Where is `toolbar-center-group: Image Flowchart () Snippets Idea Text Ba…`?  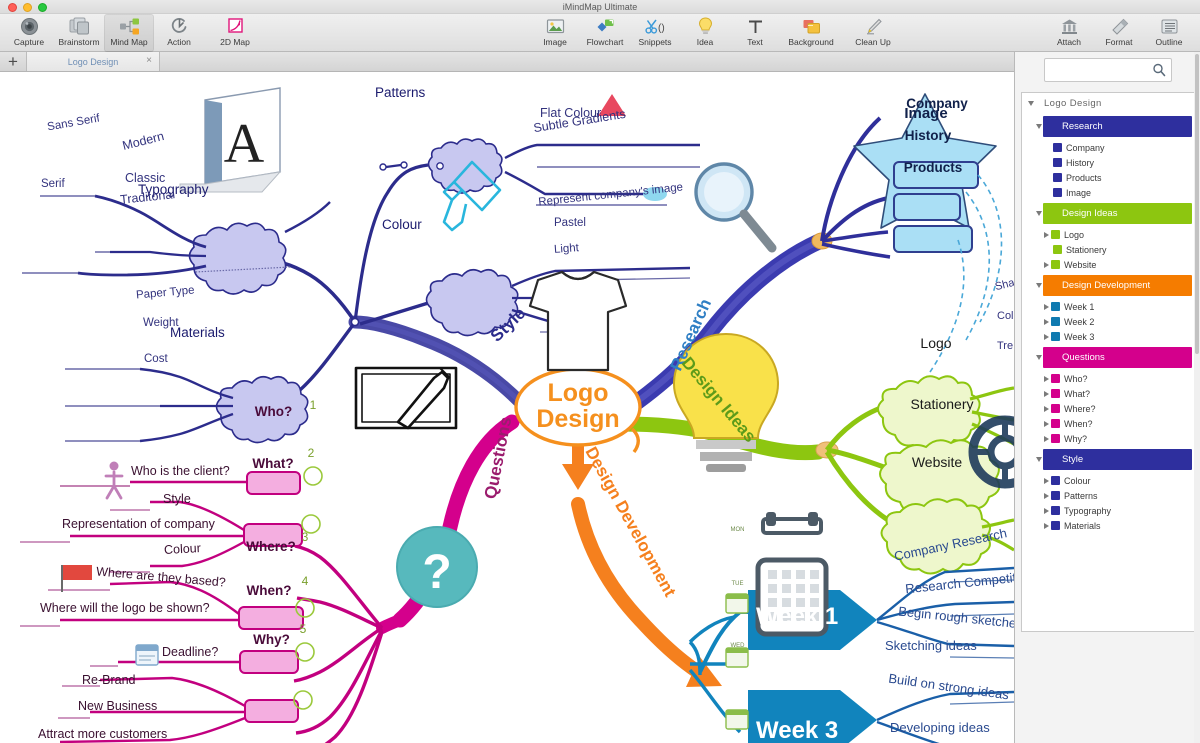
toolbar-center-group: Image Flowchart () Snippets Idea Text Ba… is located at coordinates (717, 33).